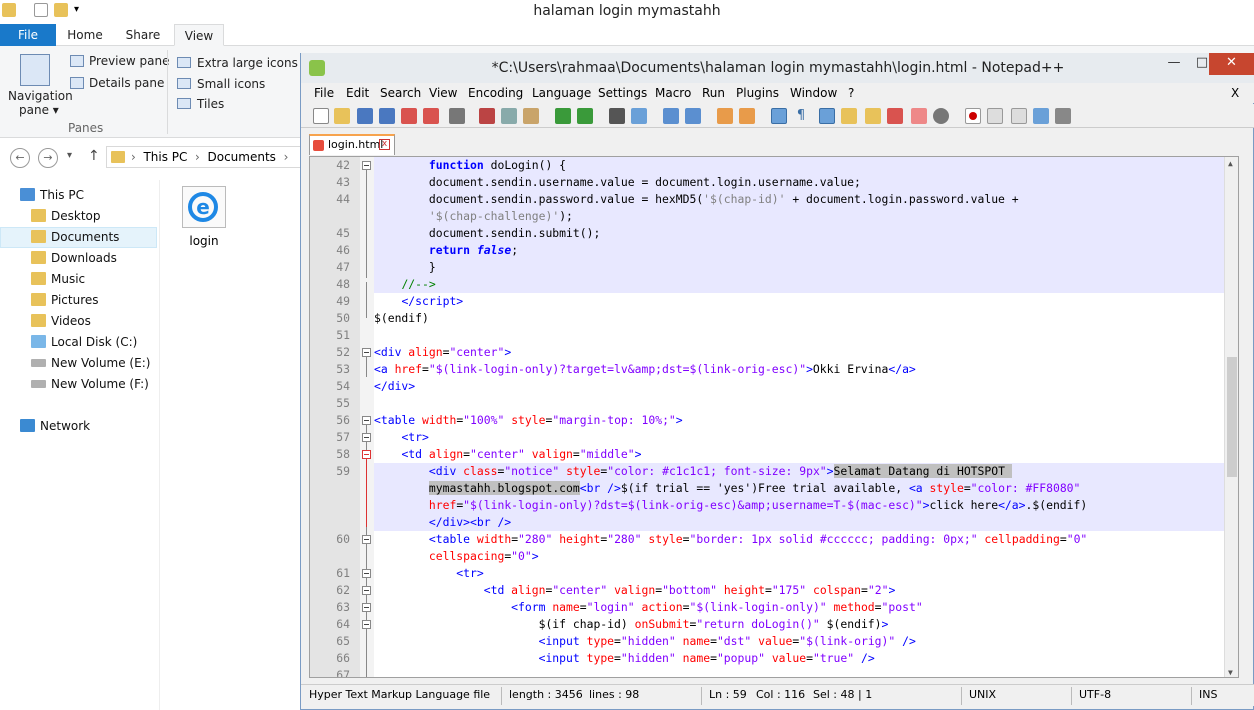 This screenshot has height=710, width=1254. Describe the element at coordinates (129, 61) in the screenshot. I see `preview-pane-button: Preview pane` at that location.